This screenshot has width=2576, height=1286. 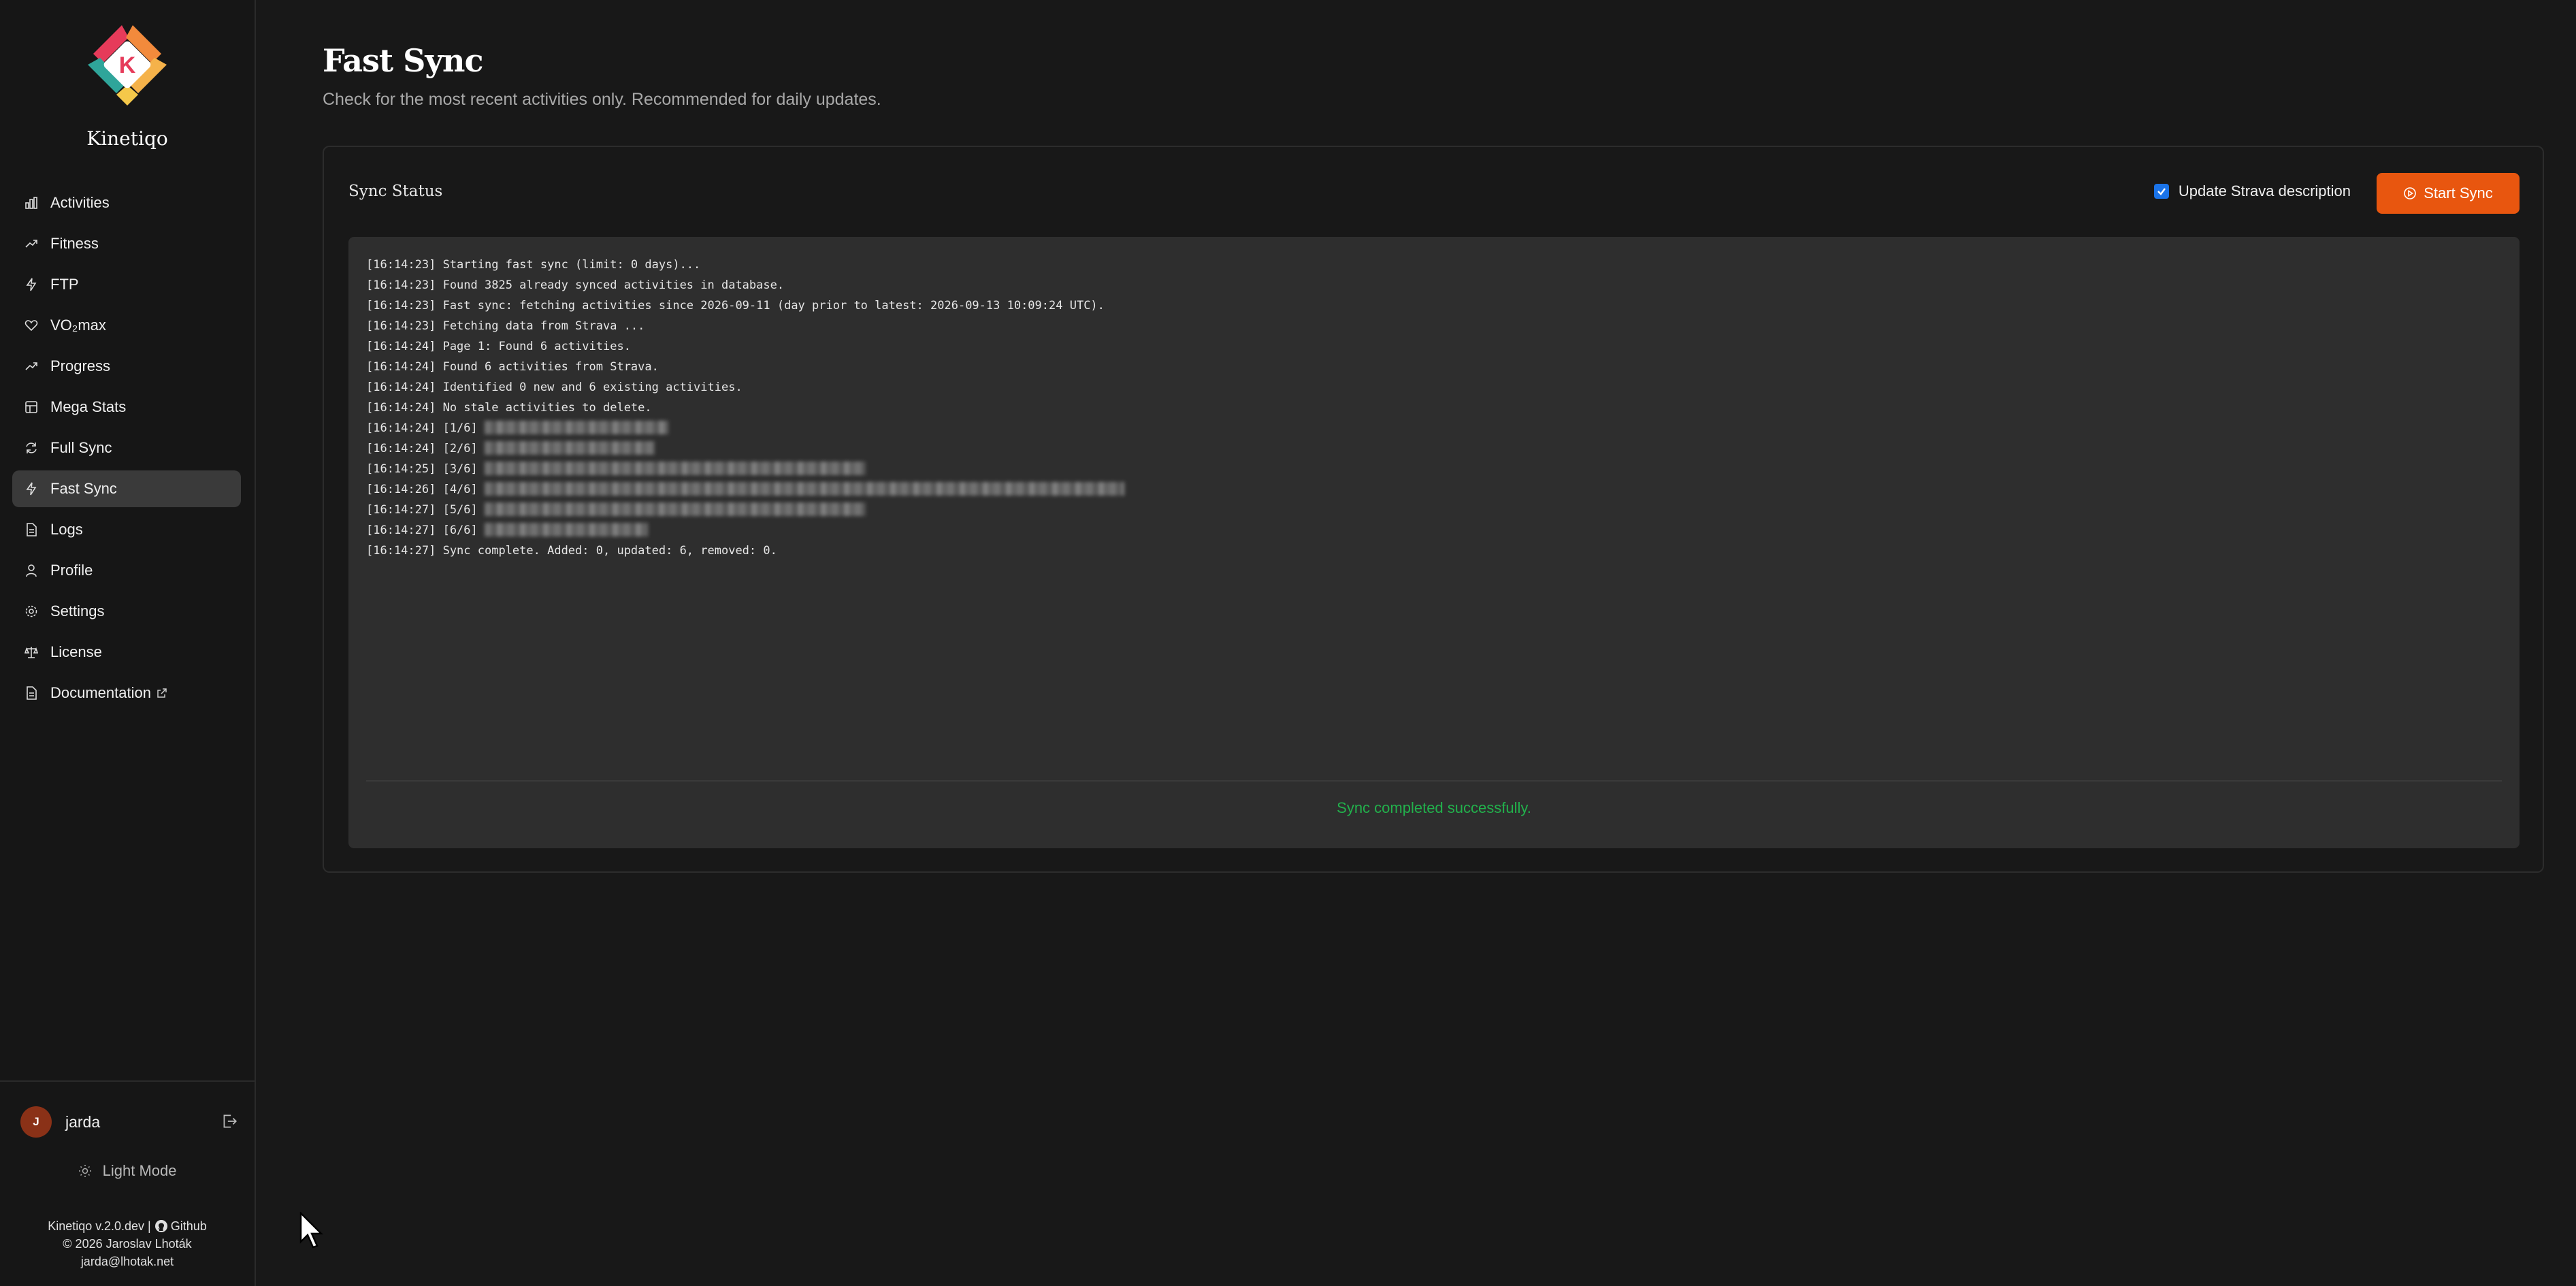 I want to click on sidebar-item-label: Profile, so click(x=71, y=570).